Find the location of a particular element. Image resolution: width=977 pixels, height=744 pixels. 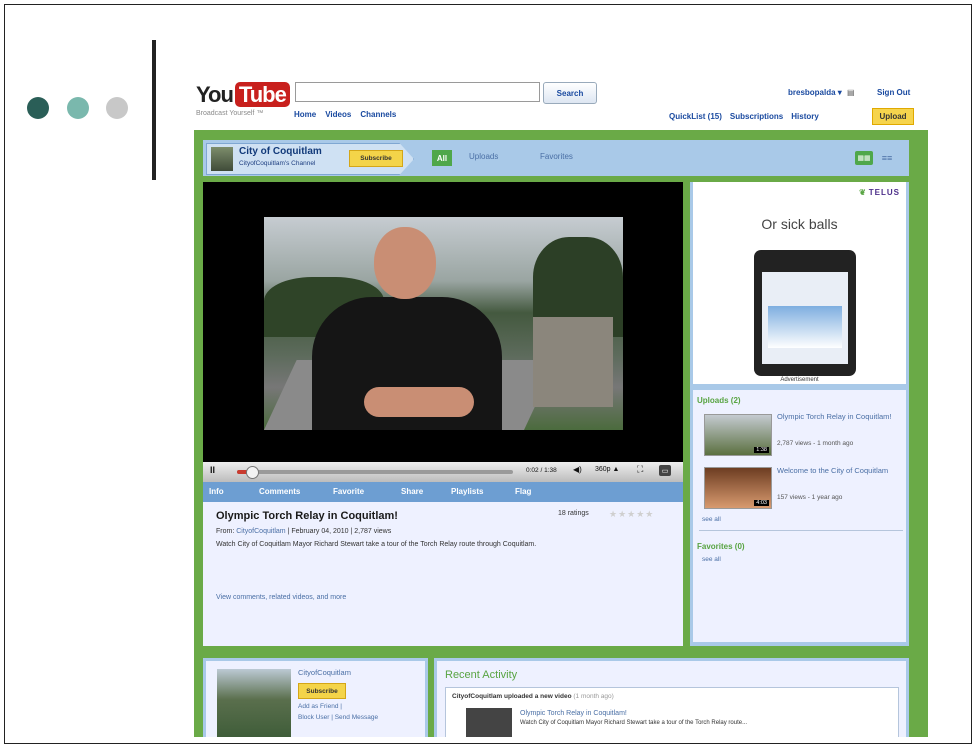

video-person-head is located at coordinates (405, 263).